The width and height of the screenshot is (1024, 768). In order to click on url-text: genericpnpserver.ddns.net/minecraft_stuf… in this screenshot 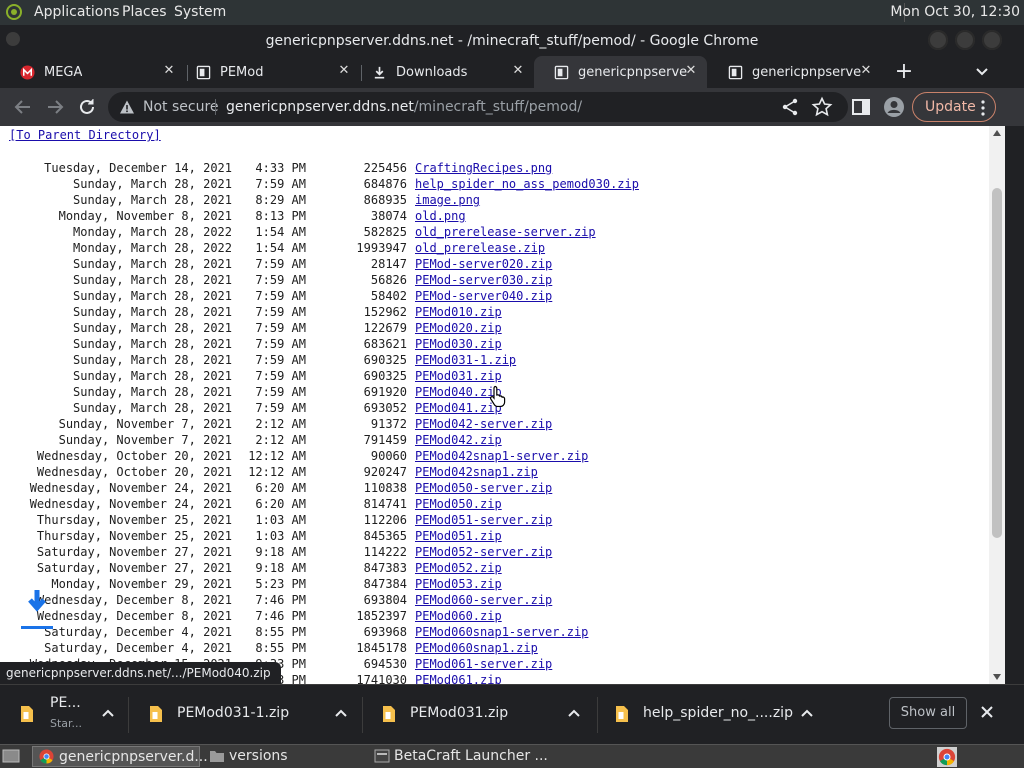, I will do `click(404, 107)`.